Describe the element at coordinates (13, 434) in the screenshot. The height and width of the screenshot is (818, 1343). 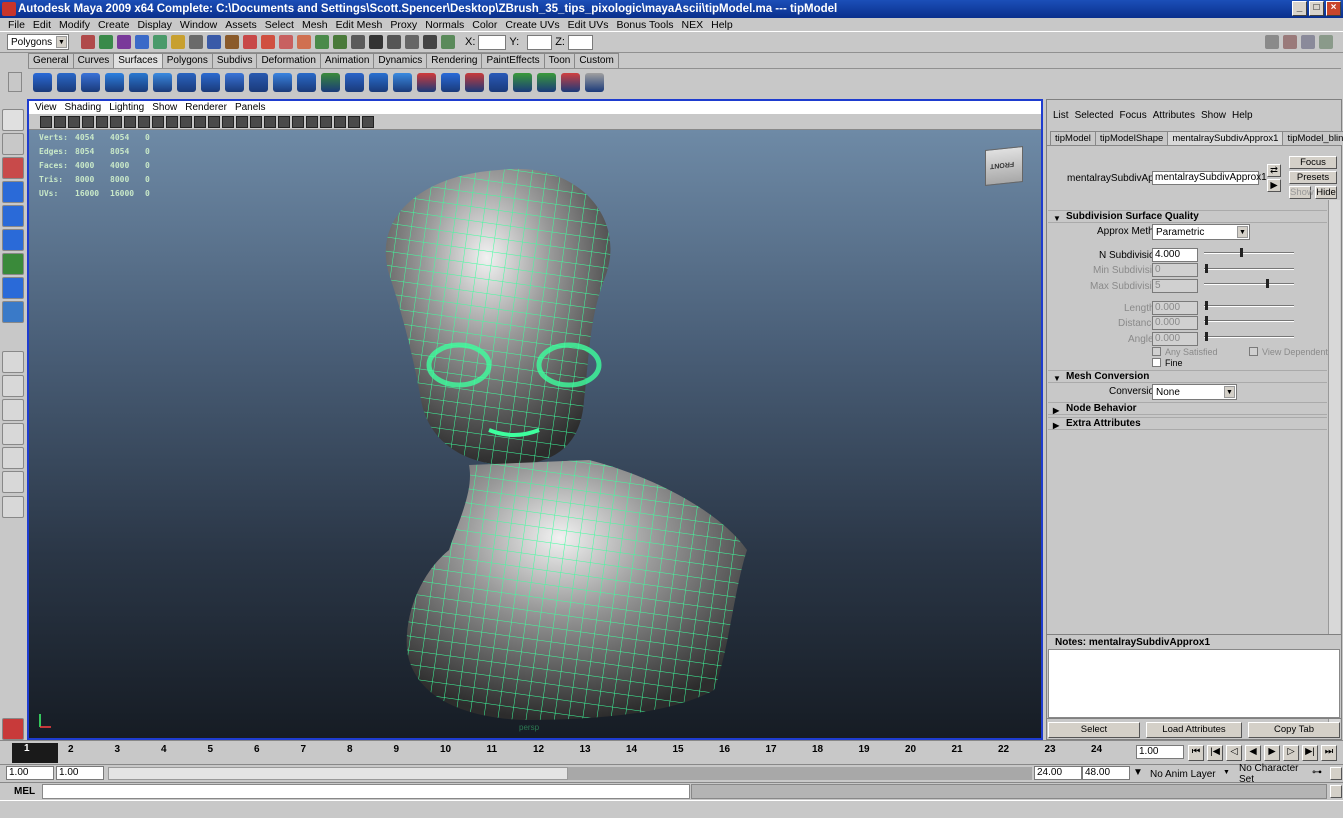
I see `toolbox-tool-12-icon` at that location.